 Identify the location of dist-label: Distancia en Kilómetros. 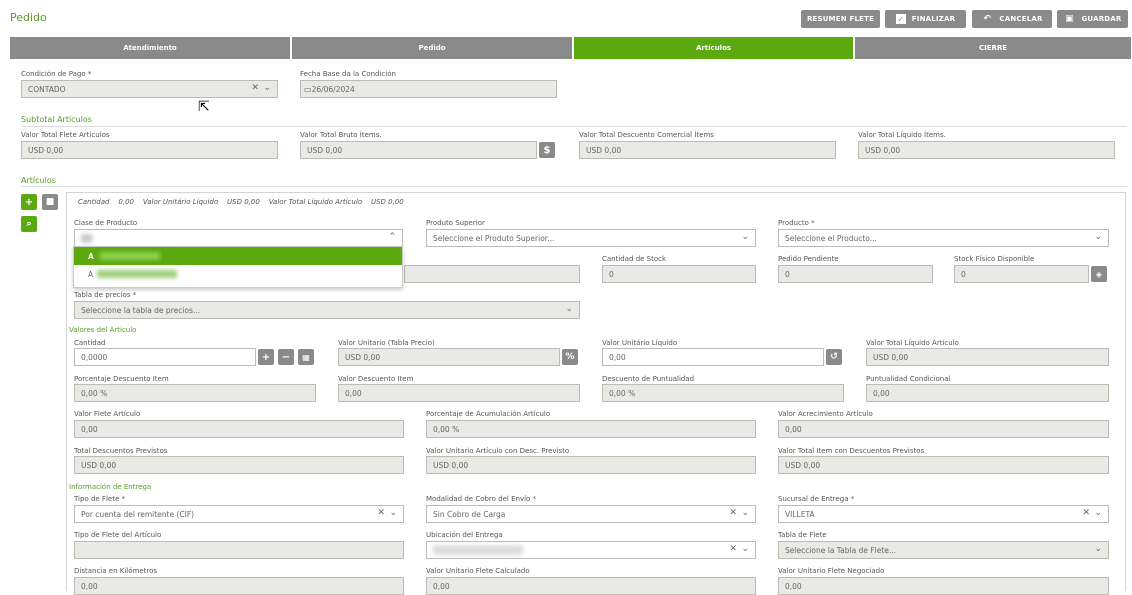
(116, 571).